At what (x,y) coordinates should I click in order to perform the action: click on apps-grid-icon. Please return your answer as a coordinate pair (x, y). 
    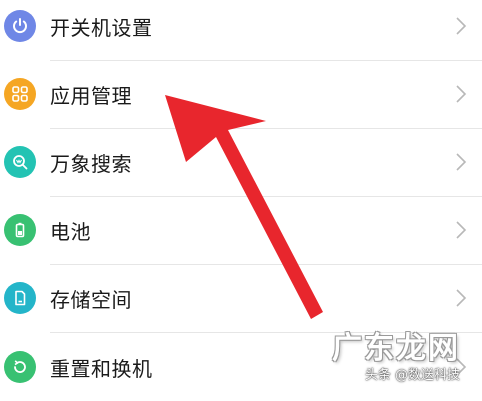
    Looking at the image, I should click on (20, 94).